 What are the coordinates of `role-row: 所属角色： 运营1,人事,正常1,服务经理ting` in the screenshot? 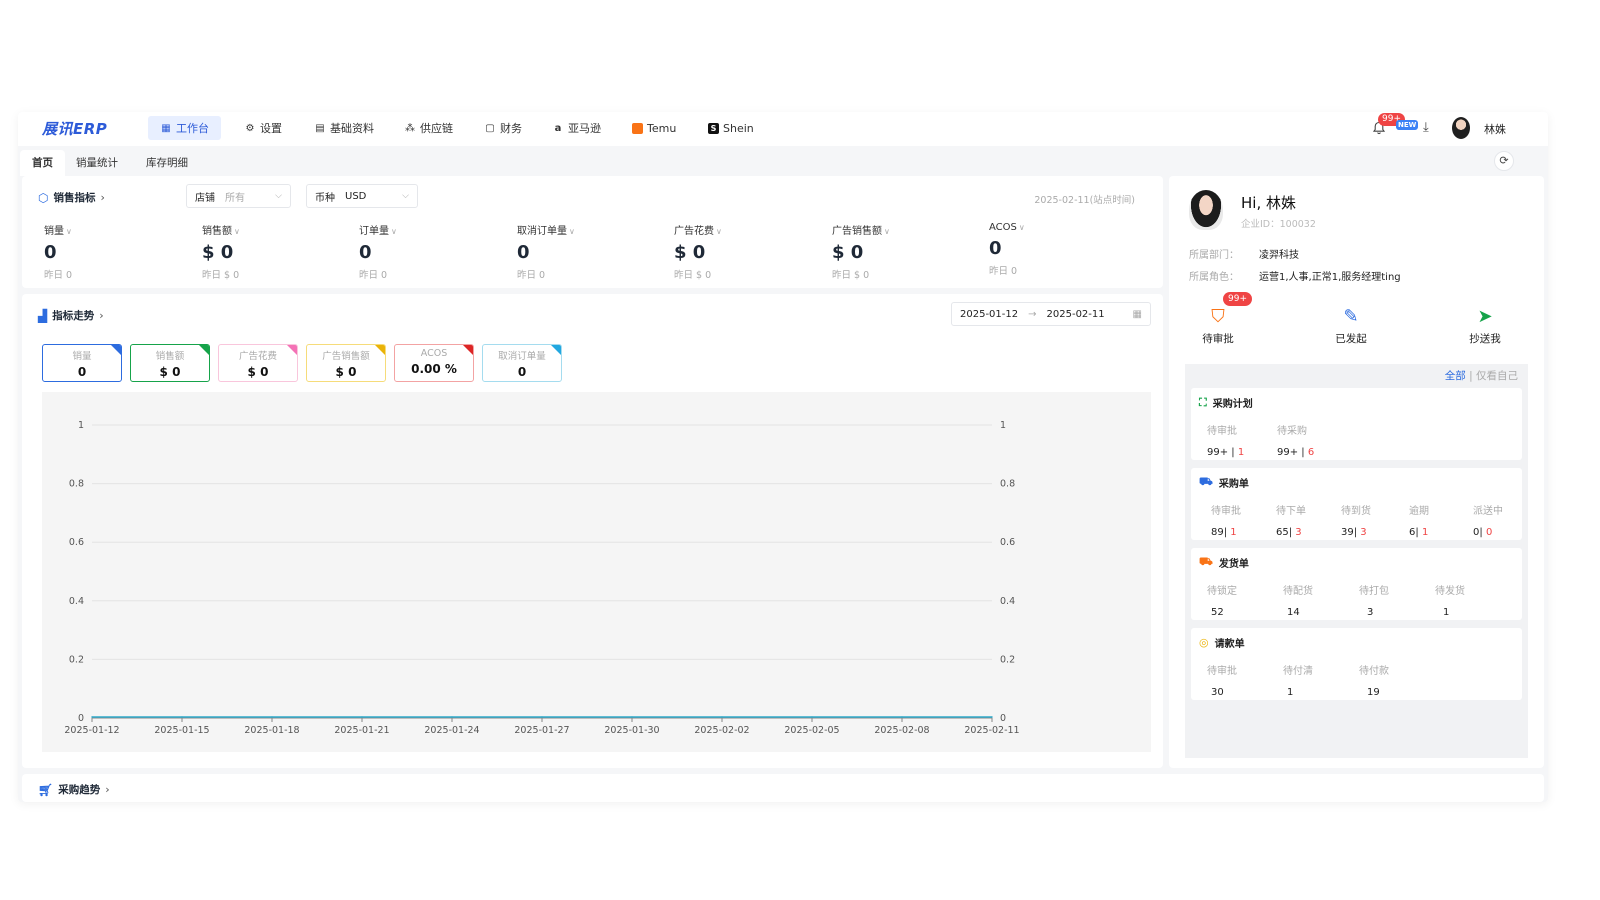 It's located at (1295, 275).